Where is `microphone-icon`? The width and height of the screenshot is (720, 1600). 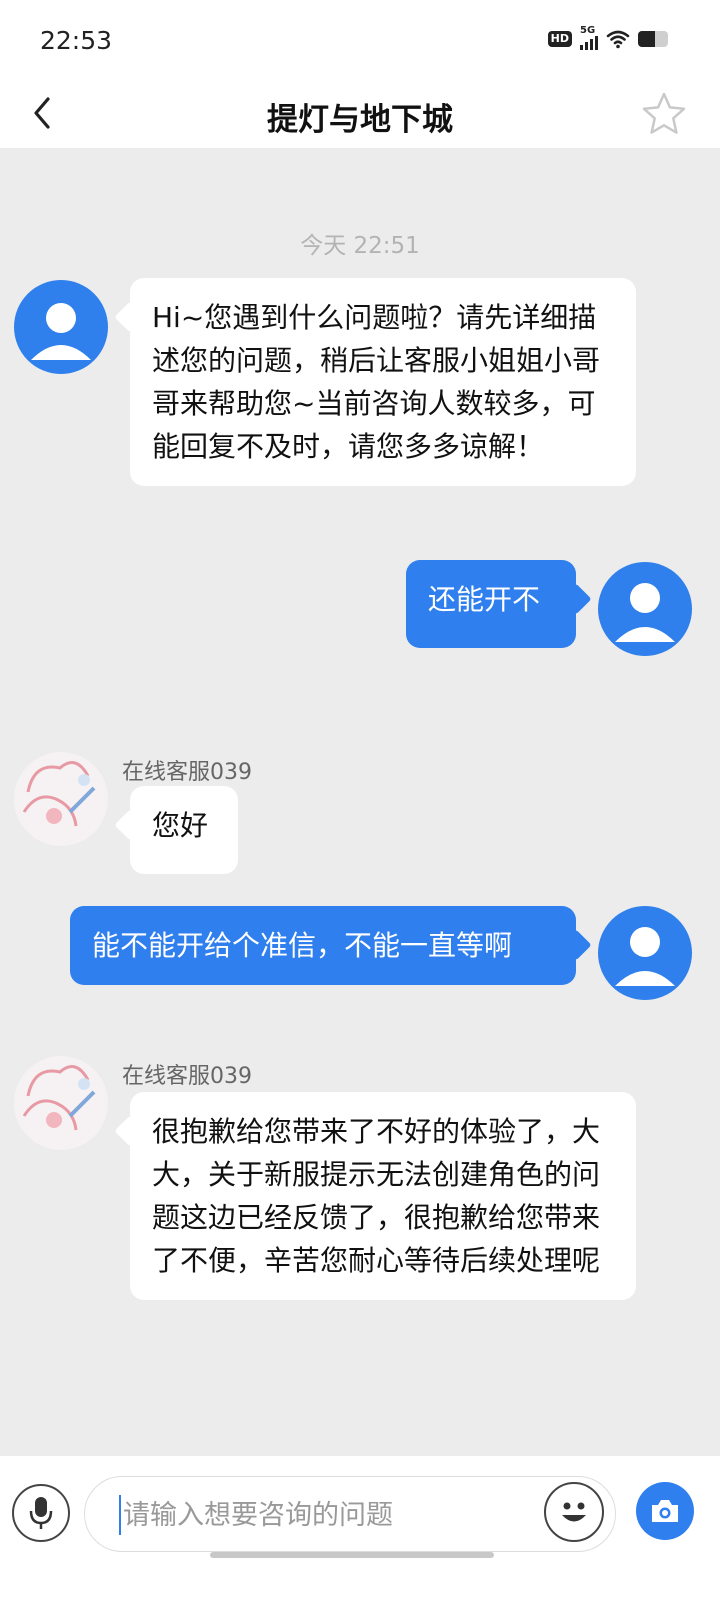 microphone-icon is located at coordinates (41, 1513).